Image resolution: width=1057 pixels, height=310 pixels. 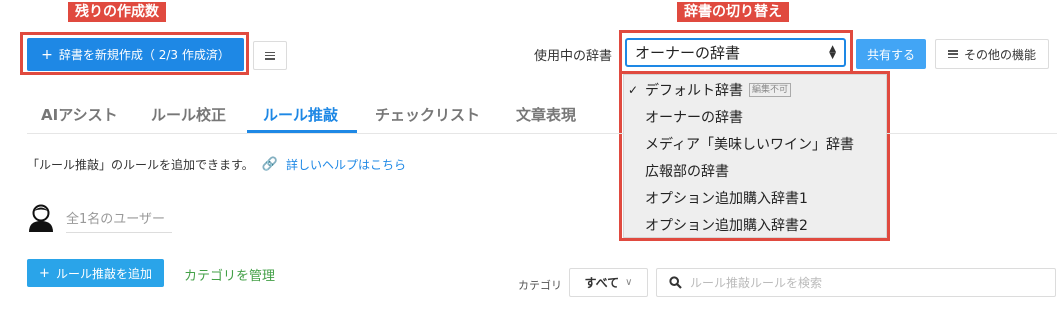 I want to click on updown-arrow-icon: ▲ ▼, so click(x=832, y=52).